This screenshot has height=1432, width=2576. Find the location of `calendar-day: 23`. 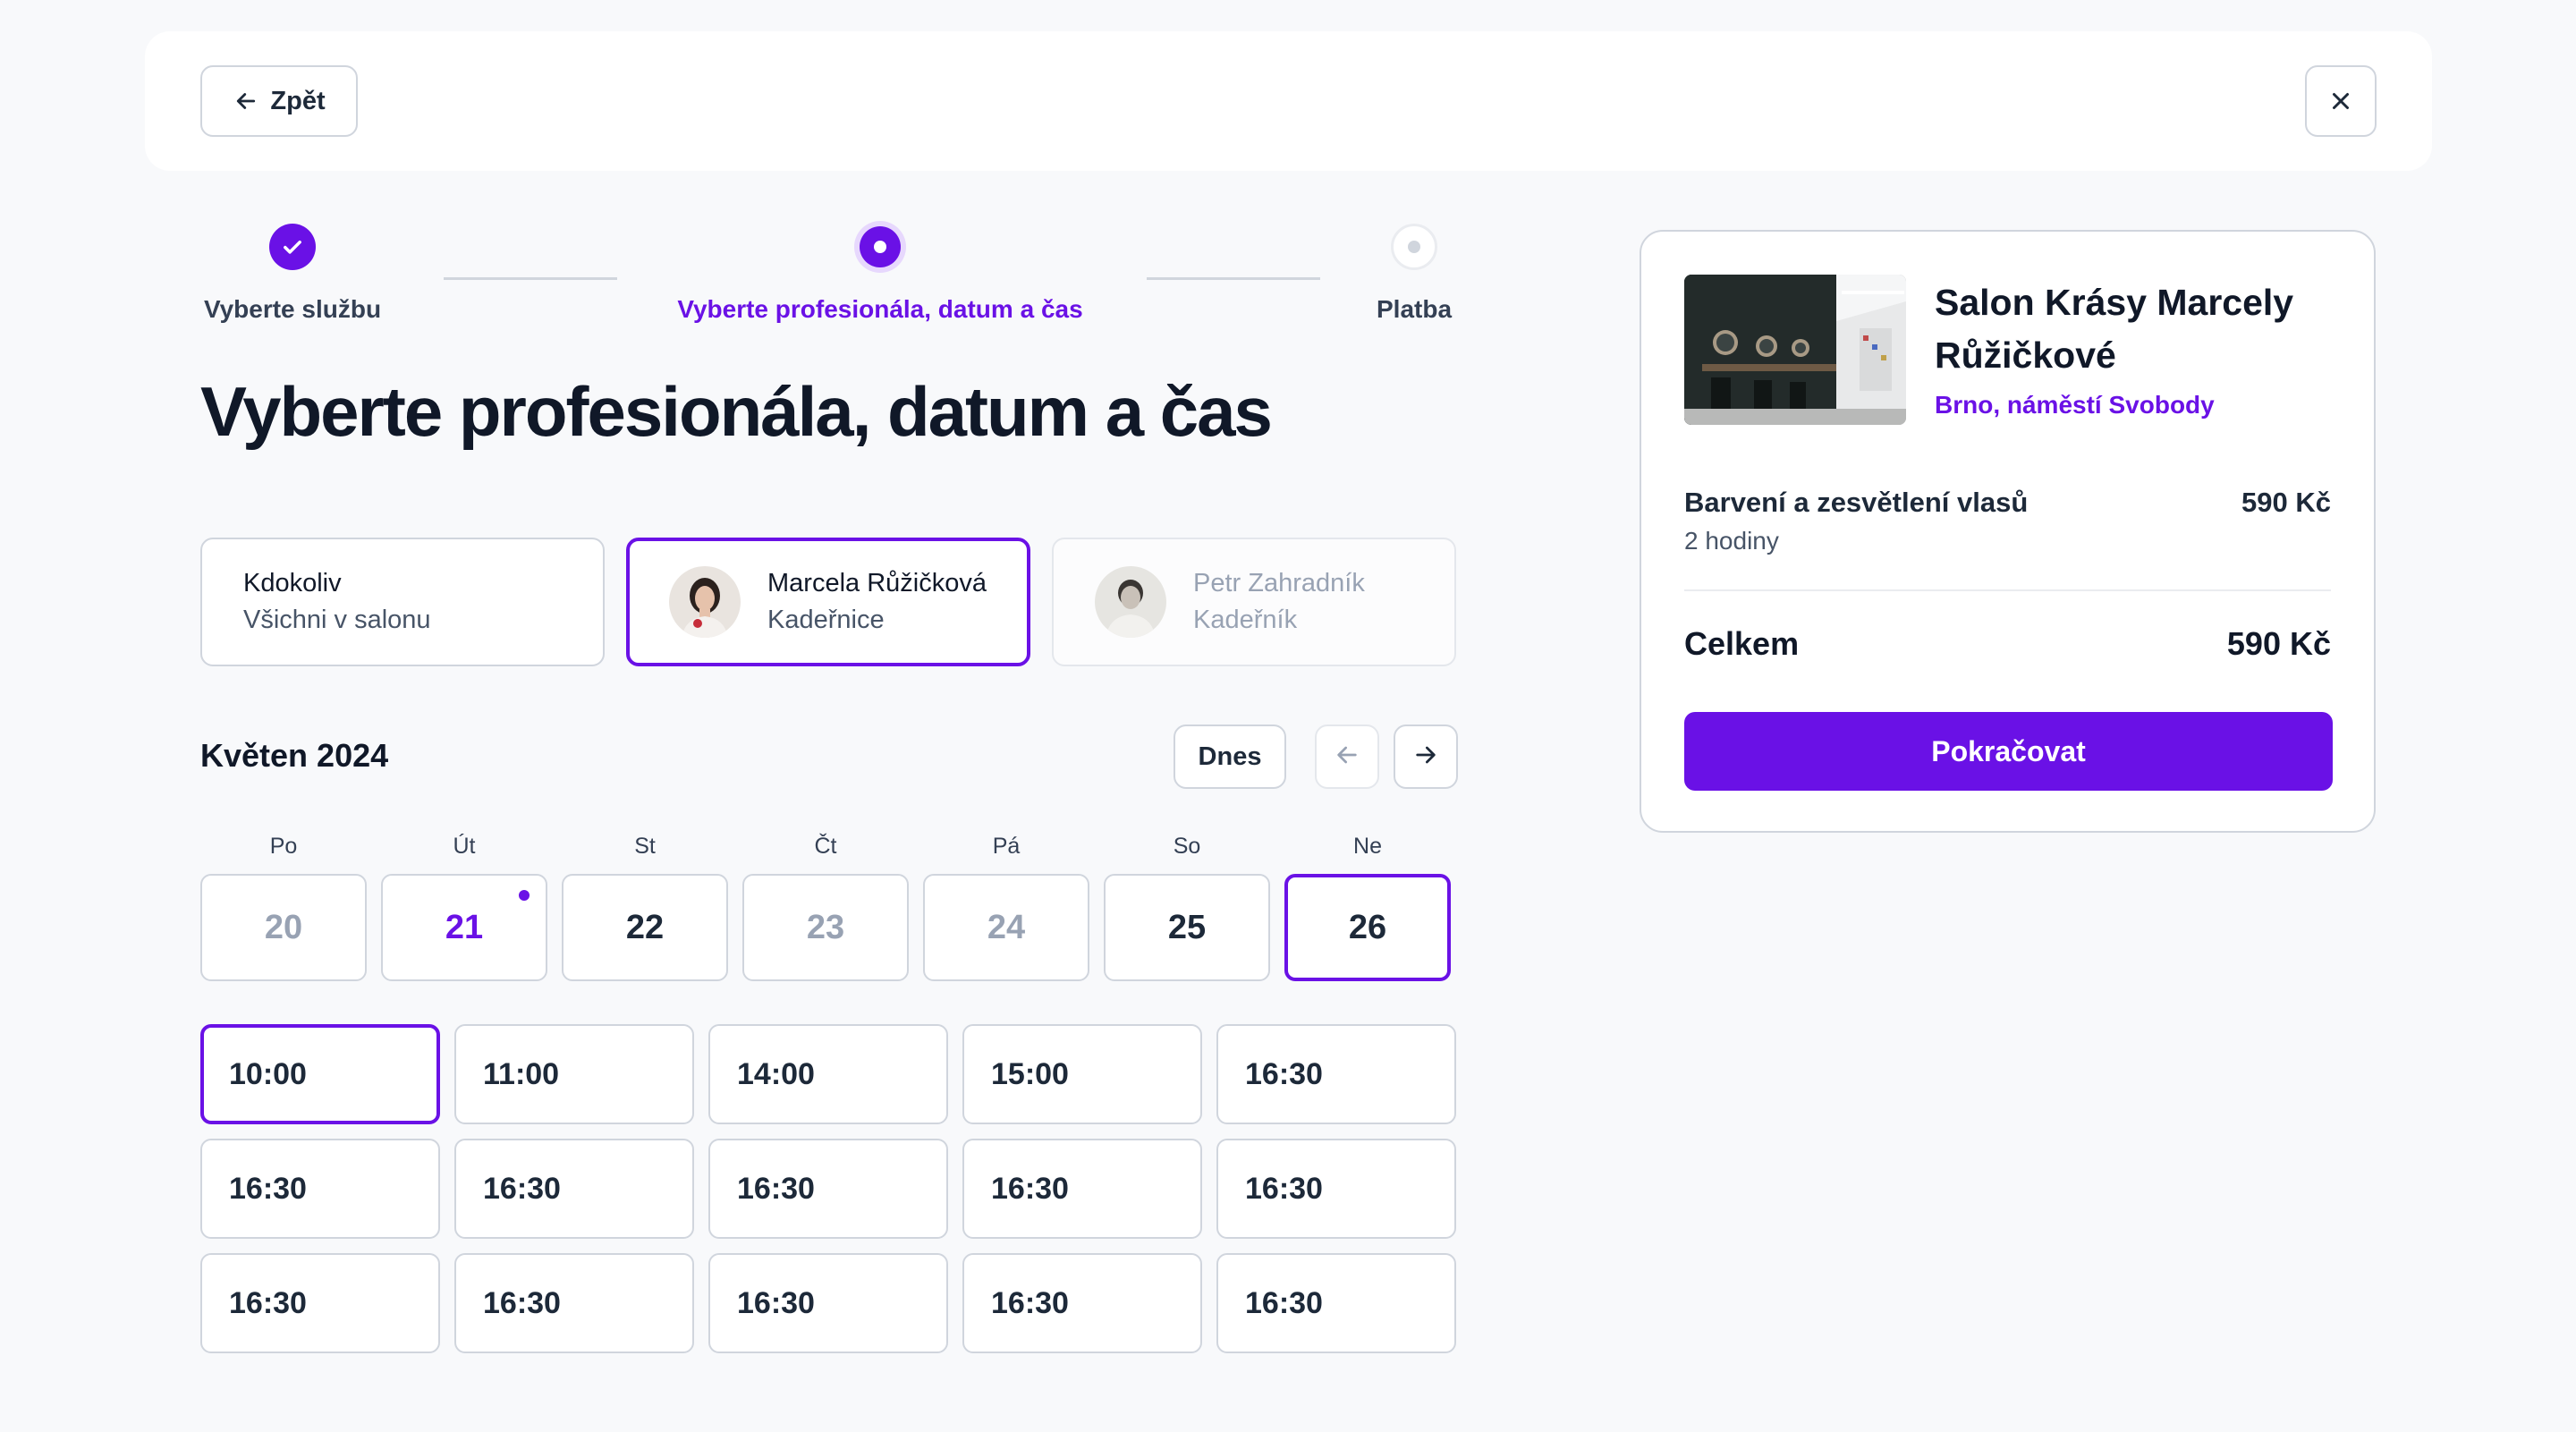

calendar-day: 23 is located at coordinates (825, 927).